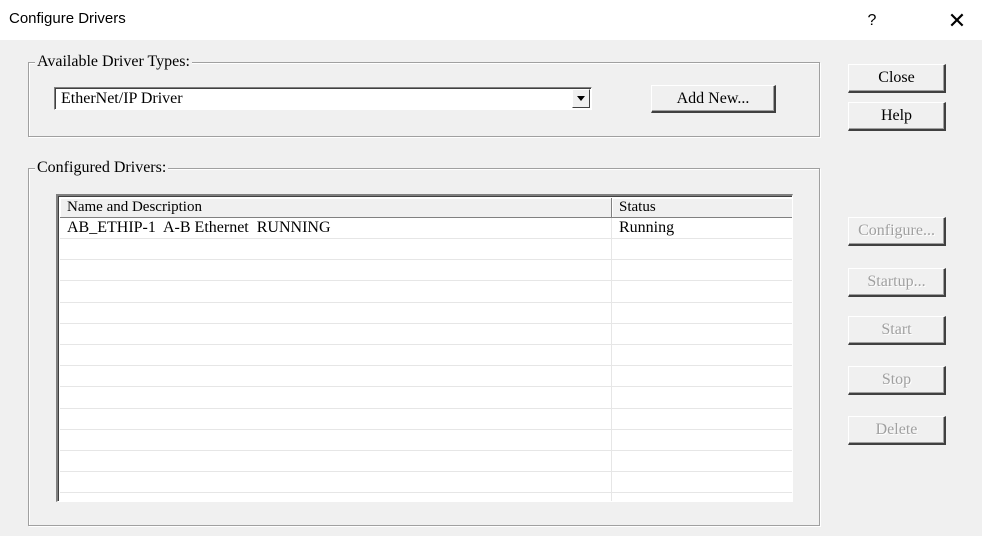 Image resolution: width=982 pixels, height=536 pixels. I want to click on delete-button: Delete, so click(897, 430).